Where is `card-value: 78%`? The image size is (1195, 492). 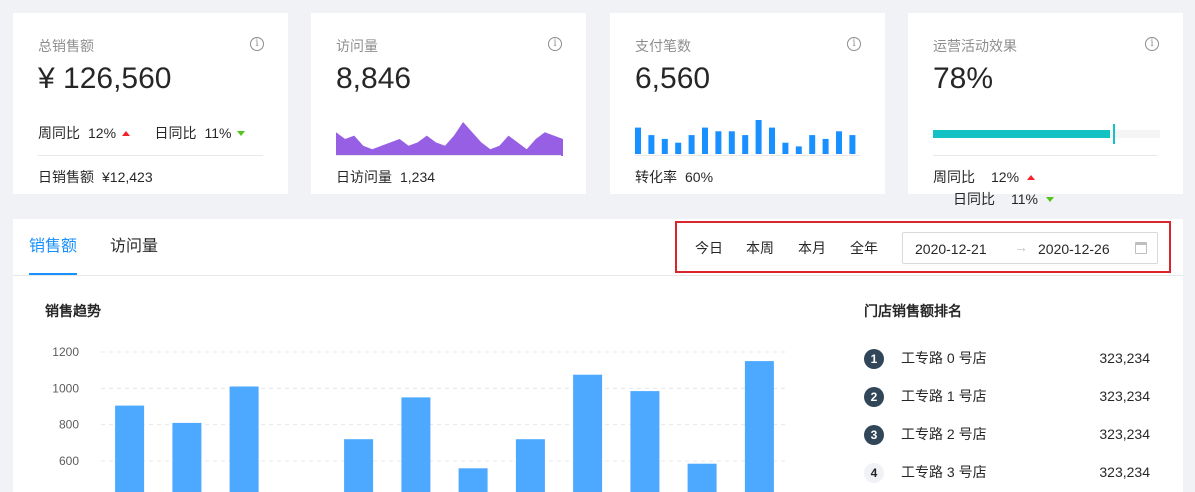
card-value: 78% is located at coordinates (963, 78).